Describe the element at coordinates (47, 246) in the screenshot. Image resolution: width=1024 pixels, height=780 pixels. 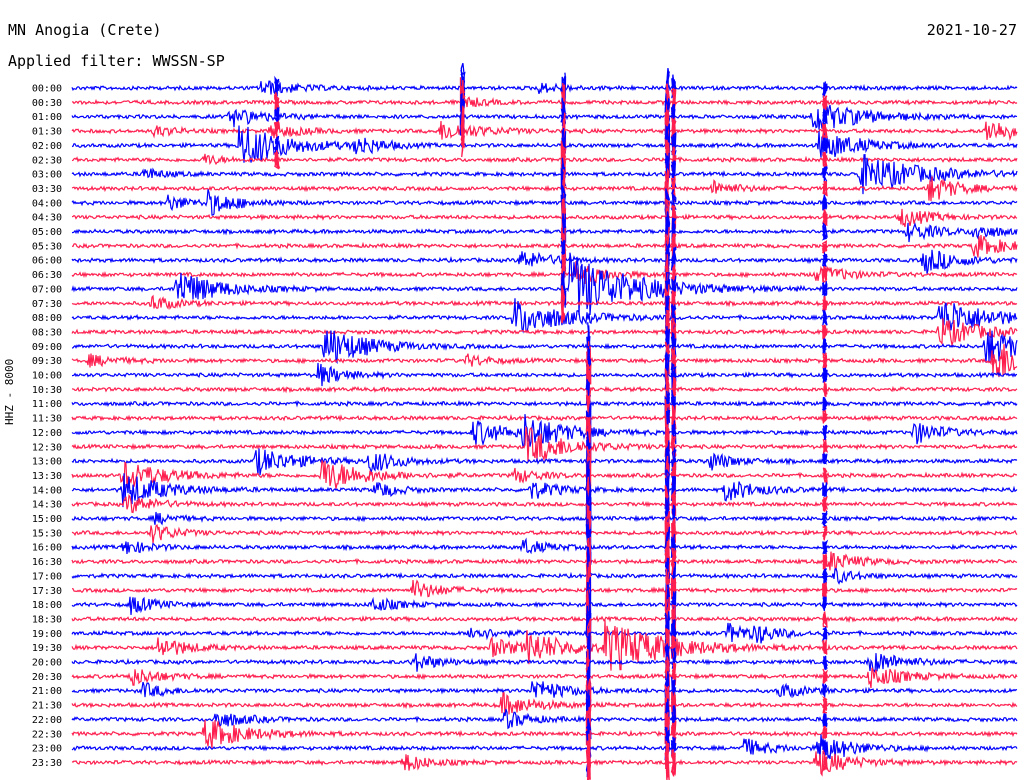
I see `row-time-label: 05:30` at that location.